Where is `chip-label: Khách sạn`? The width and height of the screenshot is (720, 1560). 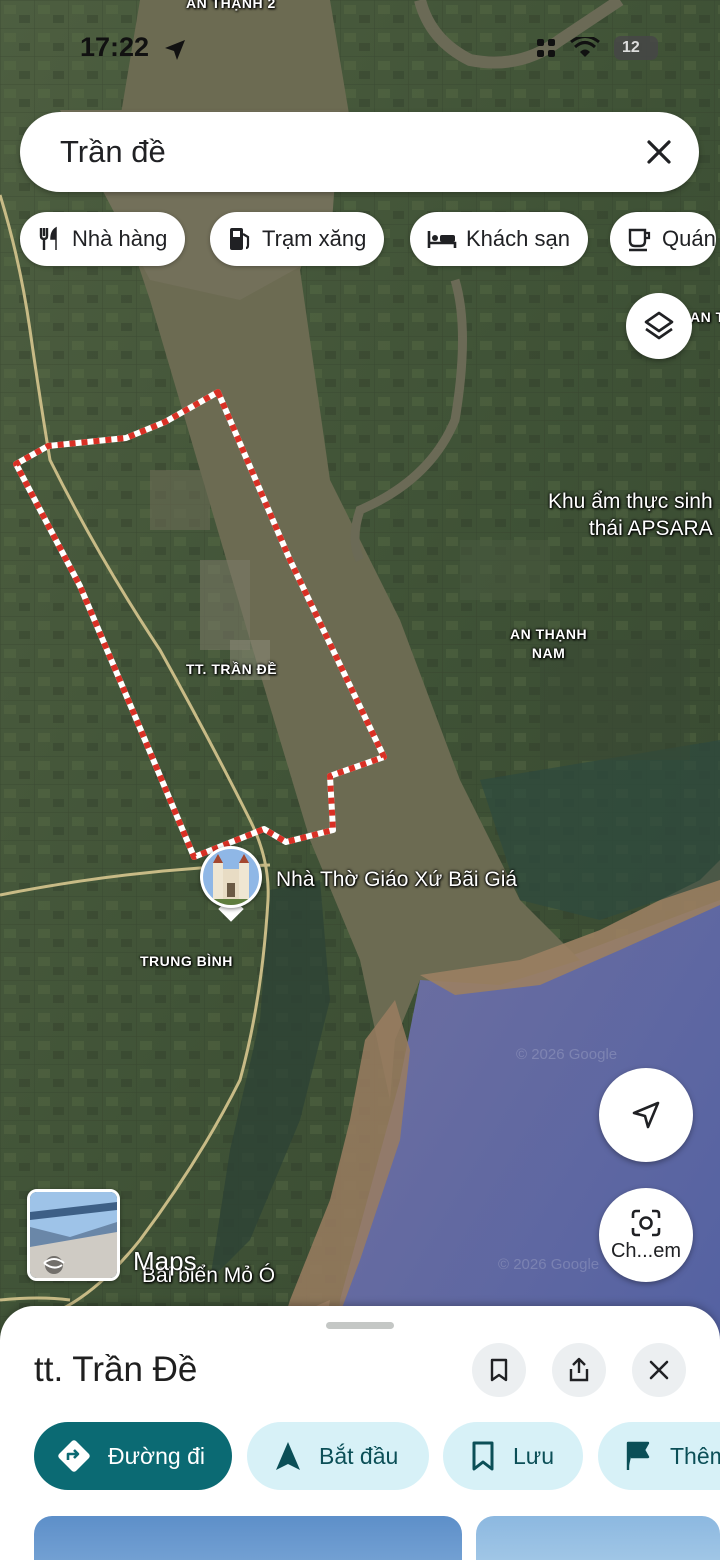 chip-label: Khách sạn is located at coordinates (518, 238).